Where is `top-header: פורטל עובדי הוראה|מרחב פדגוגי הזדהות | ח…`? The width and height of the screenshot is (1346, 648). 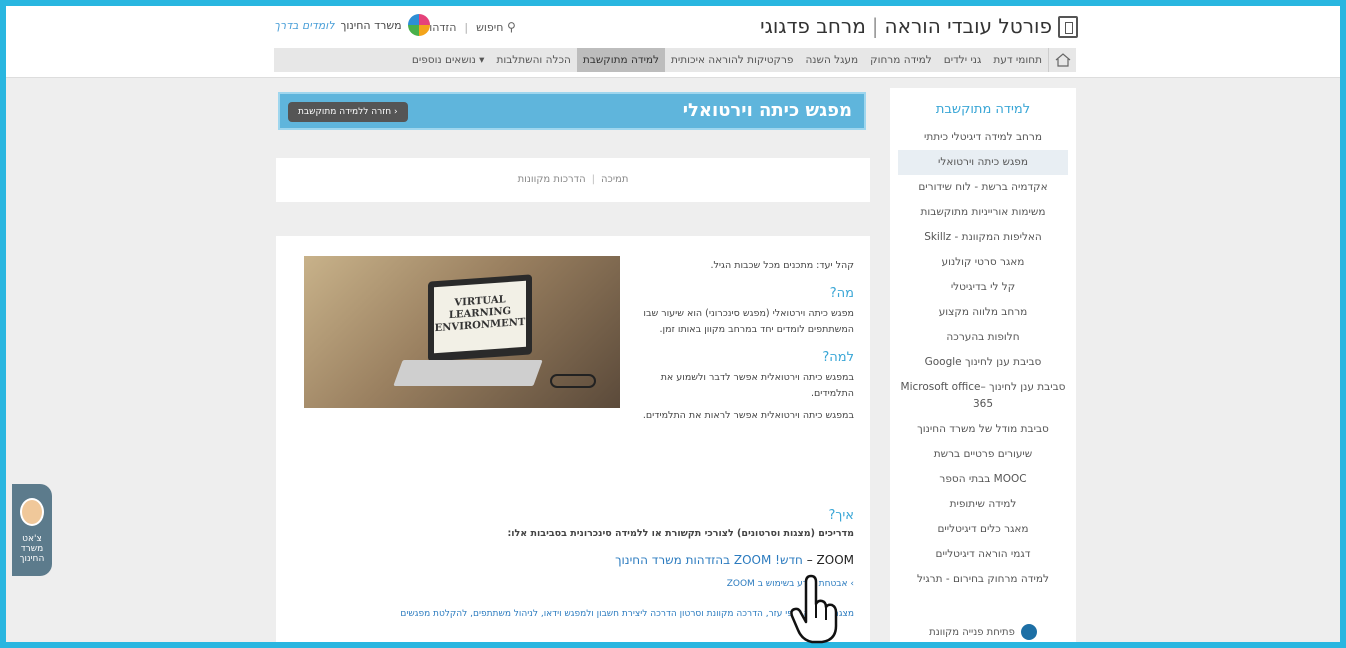
top-header: פורטל עובדי הוראה|מרחב פדגוגי הזדהות | ח… is located at coordinates (673, 42).